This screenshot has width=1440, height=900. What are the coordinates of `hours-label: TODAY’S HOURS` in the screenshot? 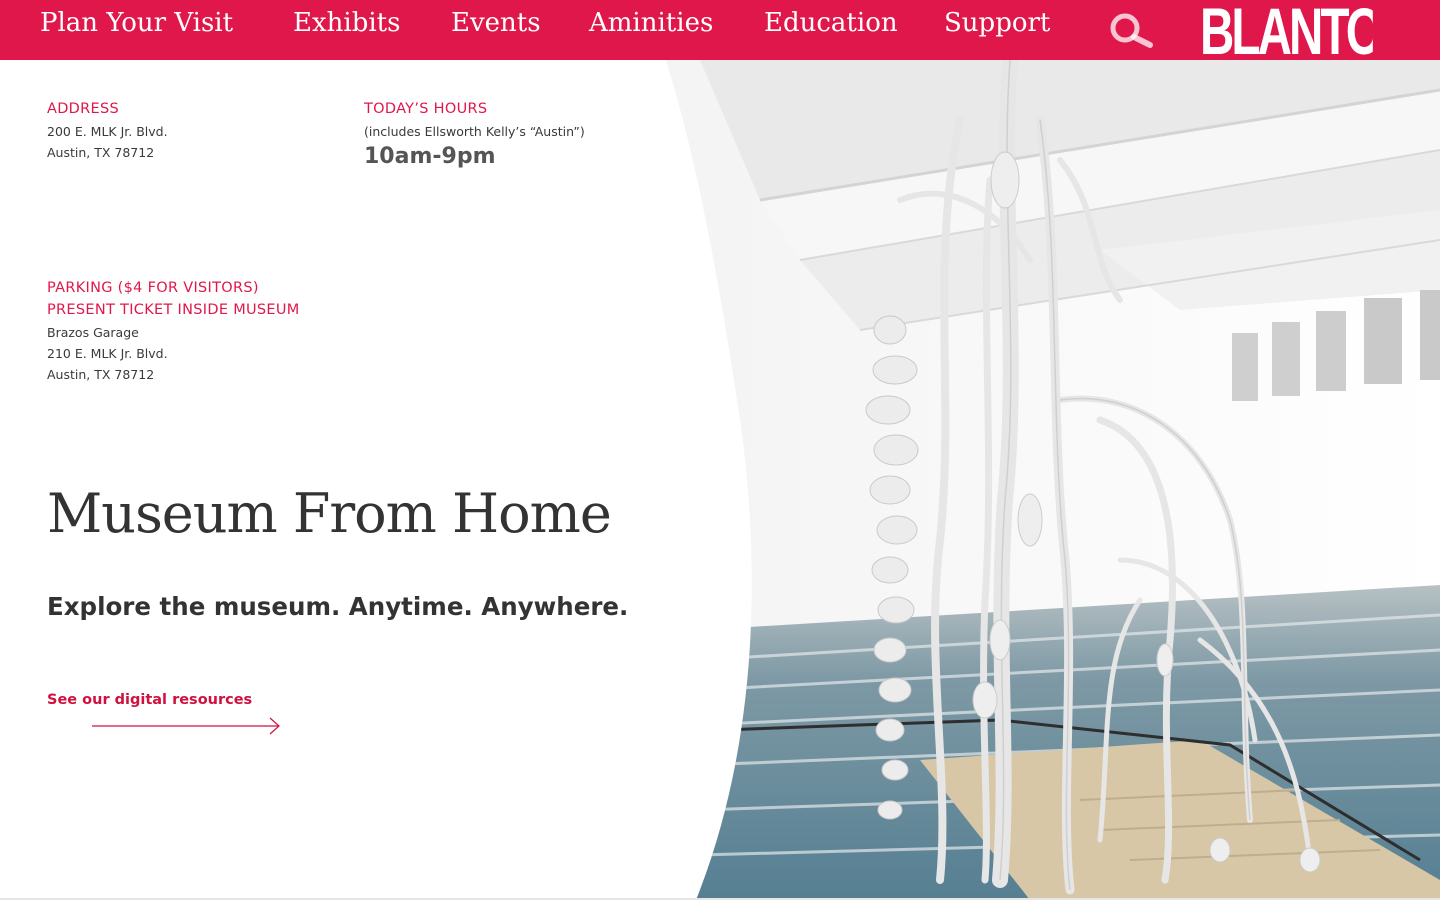 It's located at (426, 109).